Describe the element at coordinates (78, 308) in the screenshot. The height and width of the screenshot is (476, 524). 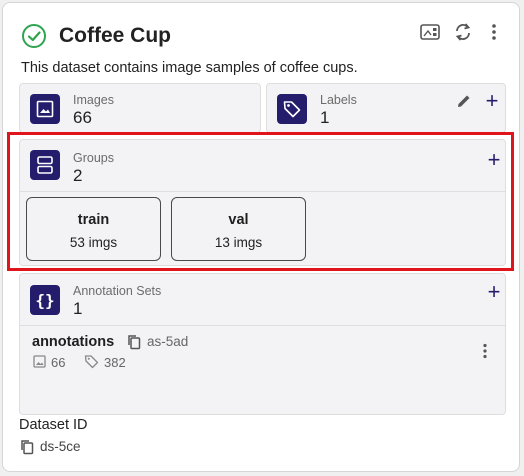
I see `annotation-sets-count: 1` at that location.